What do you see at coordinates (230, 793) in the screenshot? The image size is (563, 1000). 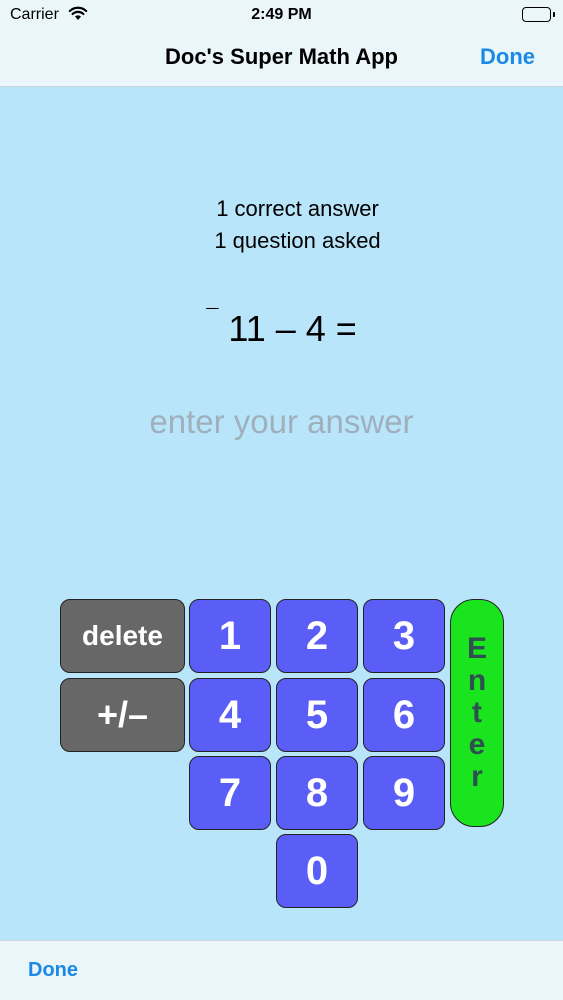 I see `digit-7-button: 7` at bounding box center [230, 793].